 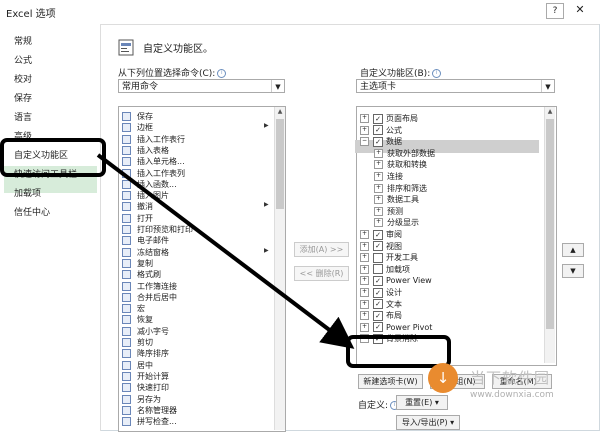 I want to click on watermark-logo: ↓, so click(x=443, y=378).